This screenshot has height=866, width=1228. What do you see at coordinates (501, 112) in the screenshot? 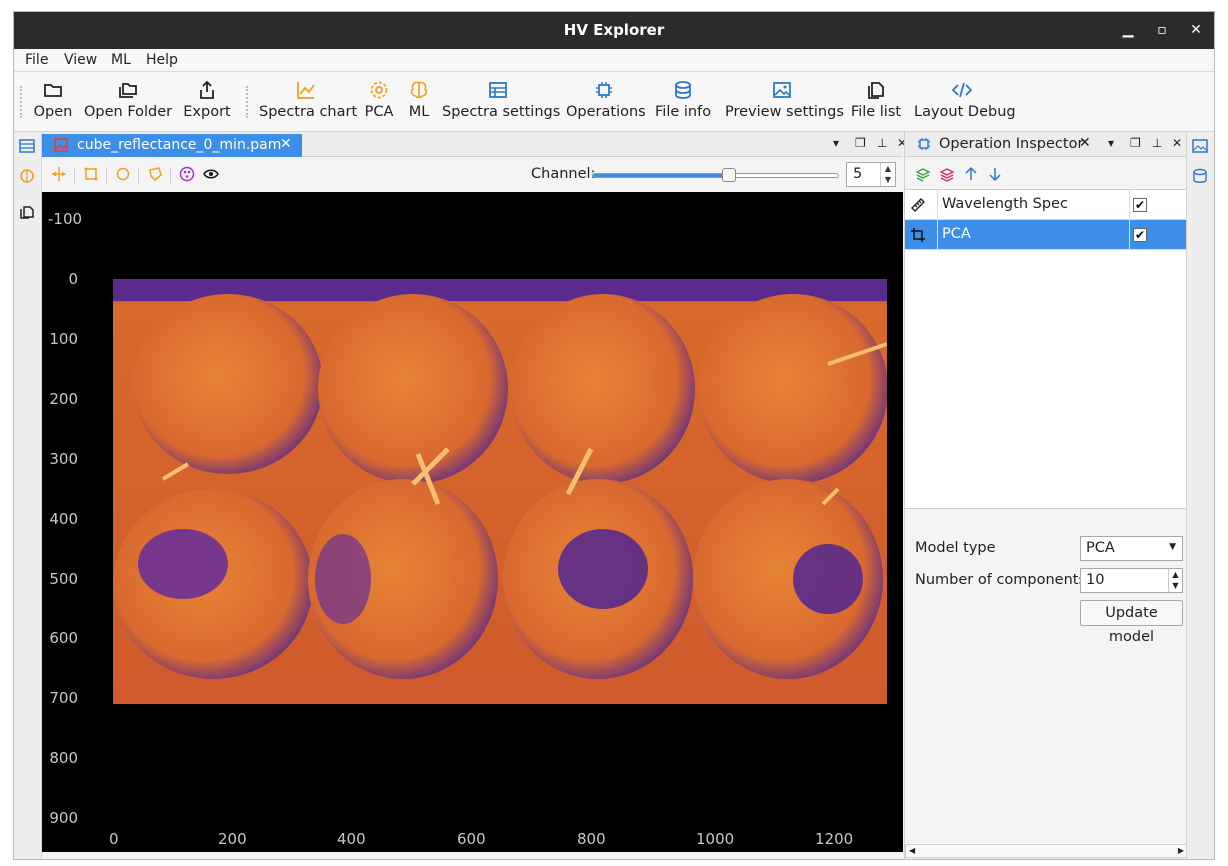
I see `spectra-settings-label: Spectra settings` at bounding box center [501, 112].